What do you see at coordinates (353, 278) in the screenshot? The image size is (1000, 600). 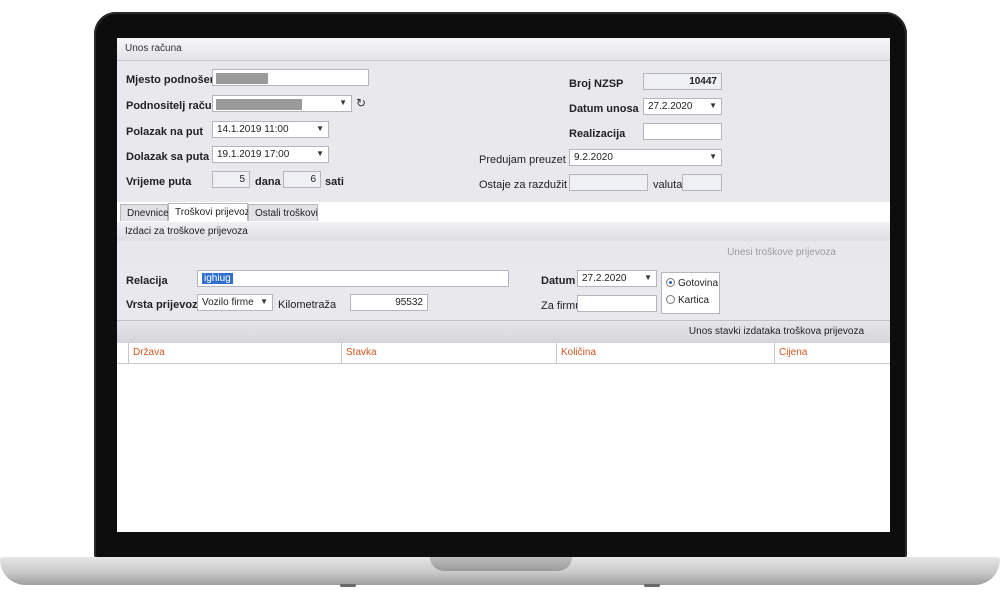 I see `relacija-field: ighiug` at bounding box center [353, 278].